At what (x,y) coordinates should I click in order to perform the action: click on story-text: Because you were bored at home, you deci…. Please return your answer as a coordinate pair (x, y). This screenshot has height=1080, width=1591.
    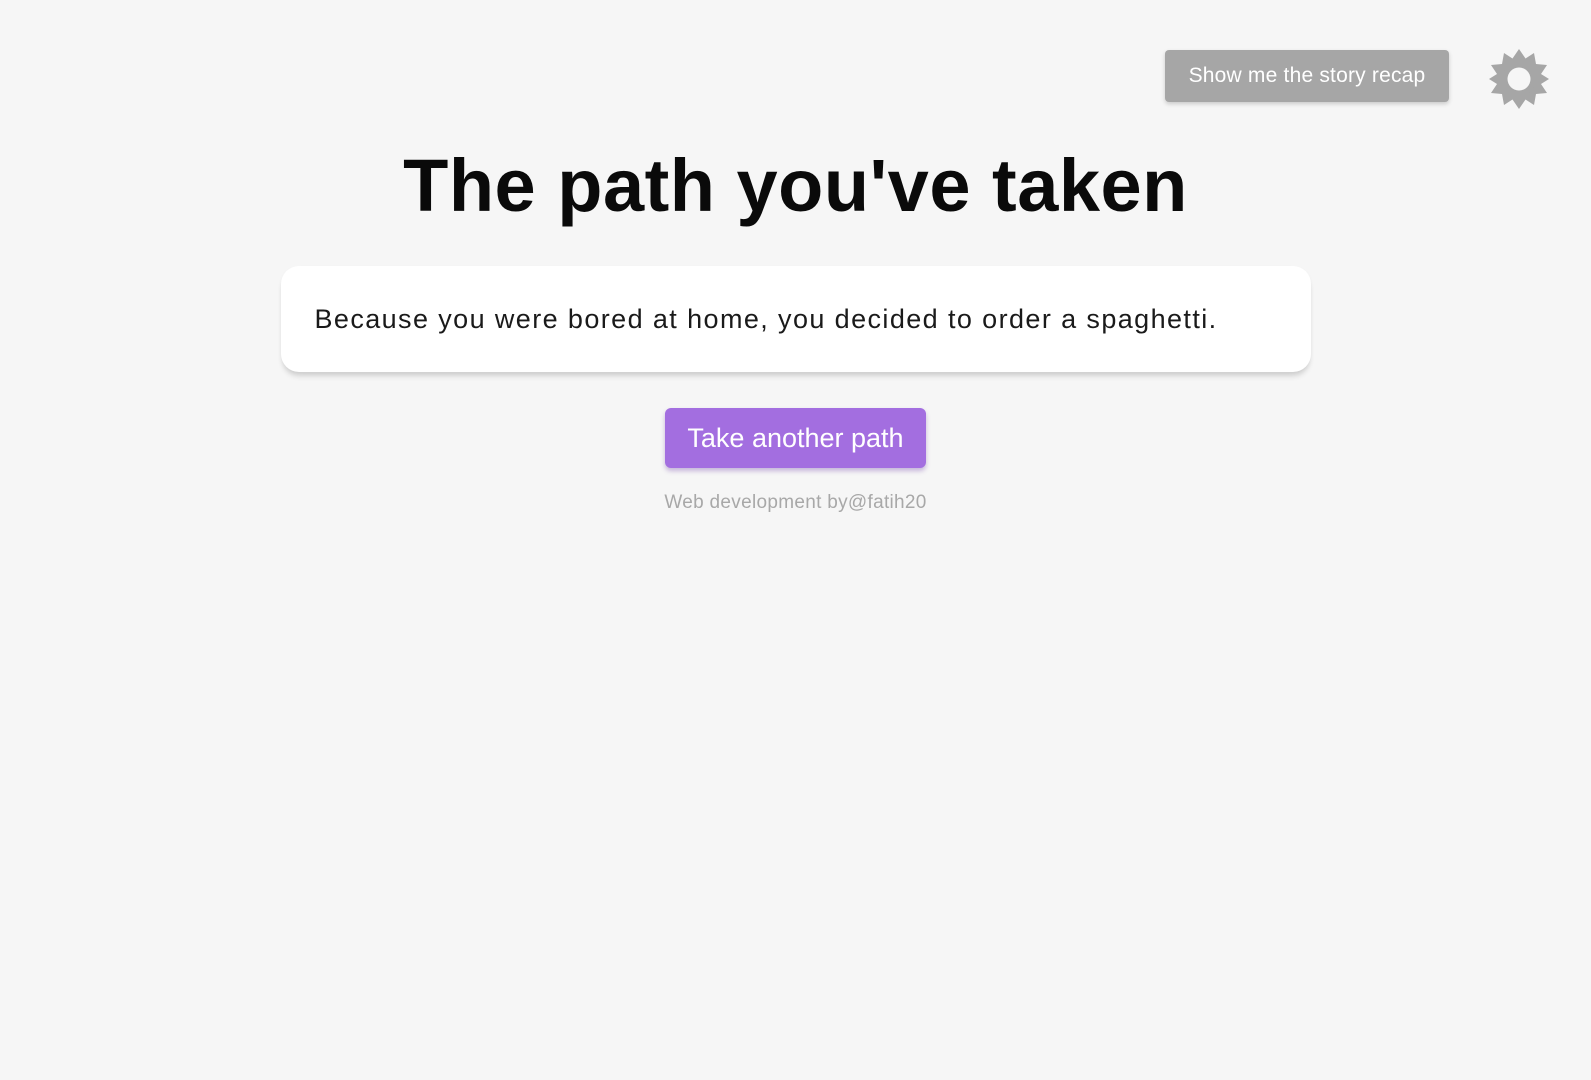
    Looking at the image, I should click on (766, 318).